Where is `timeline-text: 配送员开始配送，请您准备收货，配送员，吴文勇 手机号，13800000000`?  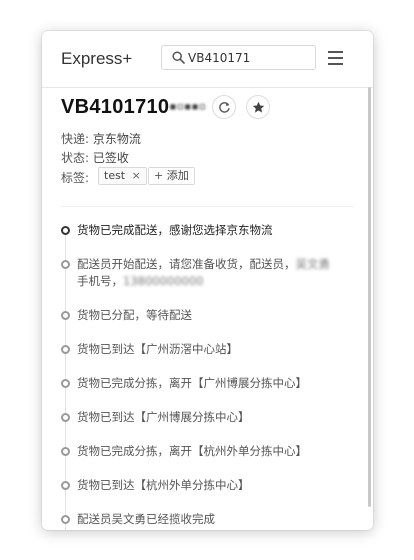
timeline-text: 配送员开始配送，请您准备收货，配送员，吴文勇 手机号，13800000000 is located at coordinates (212, 273).